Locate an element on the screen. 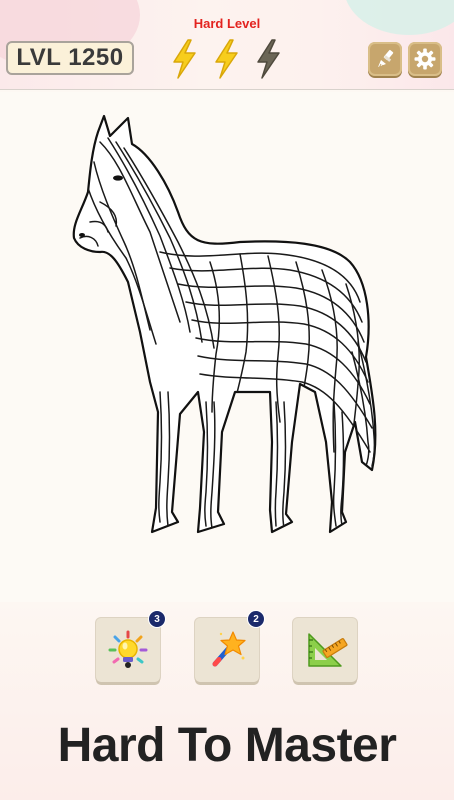  ruler-button is located at coordinates (325, 650).